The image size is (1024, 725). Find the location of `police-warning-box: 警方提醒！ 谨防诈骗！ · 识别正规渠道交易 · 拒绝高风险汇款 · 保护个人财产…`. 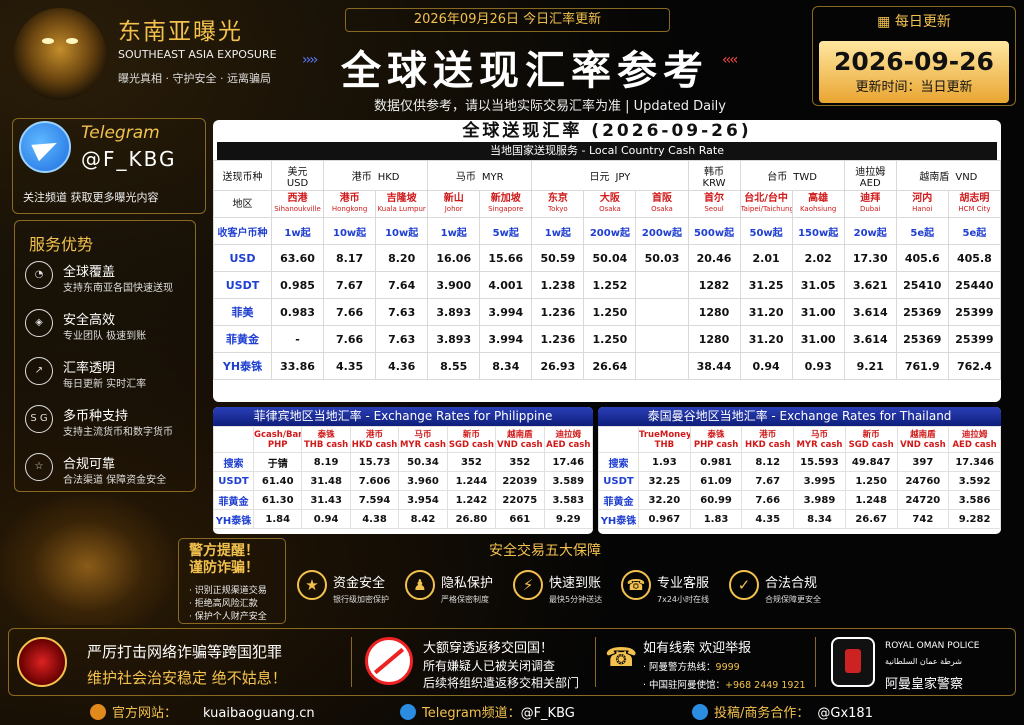

police-warning-box: 警方提醒！ 谨防诈骗！ · 识别正规渠道交易 · 拒绝高风险汇款 · 保护个人财产… is located at coordinates (232, 581).